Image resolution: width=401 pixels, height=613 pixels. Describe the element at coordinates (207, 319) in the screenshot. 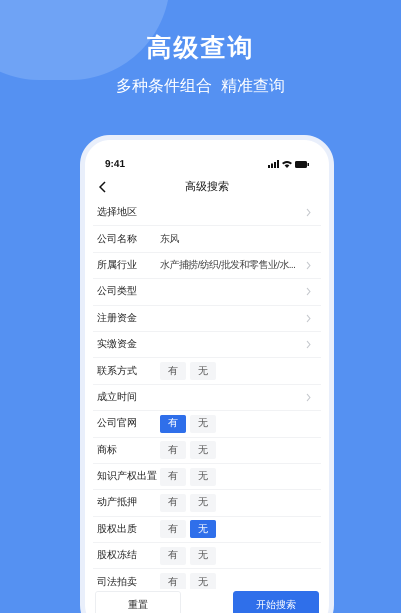

I see `filter-row: 注册资金` at that location.